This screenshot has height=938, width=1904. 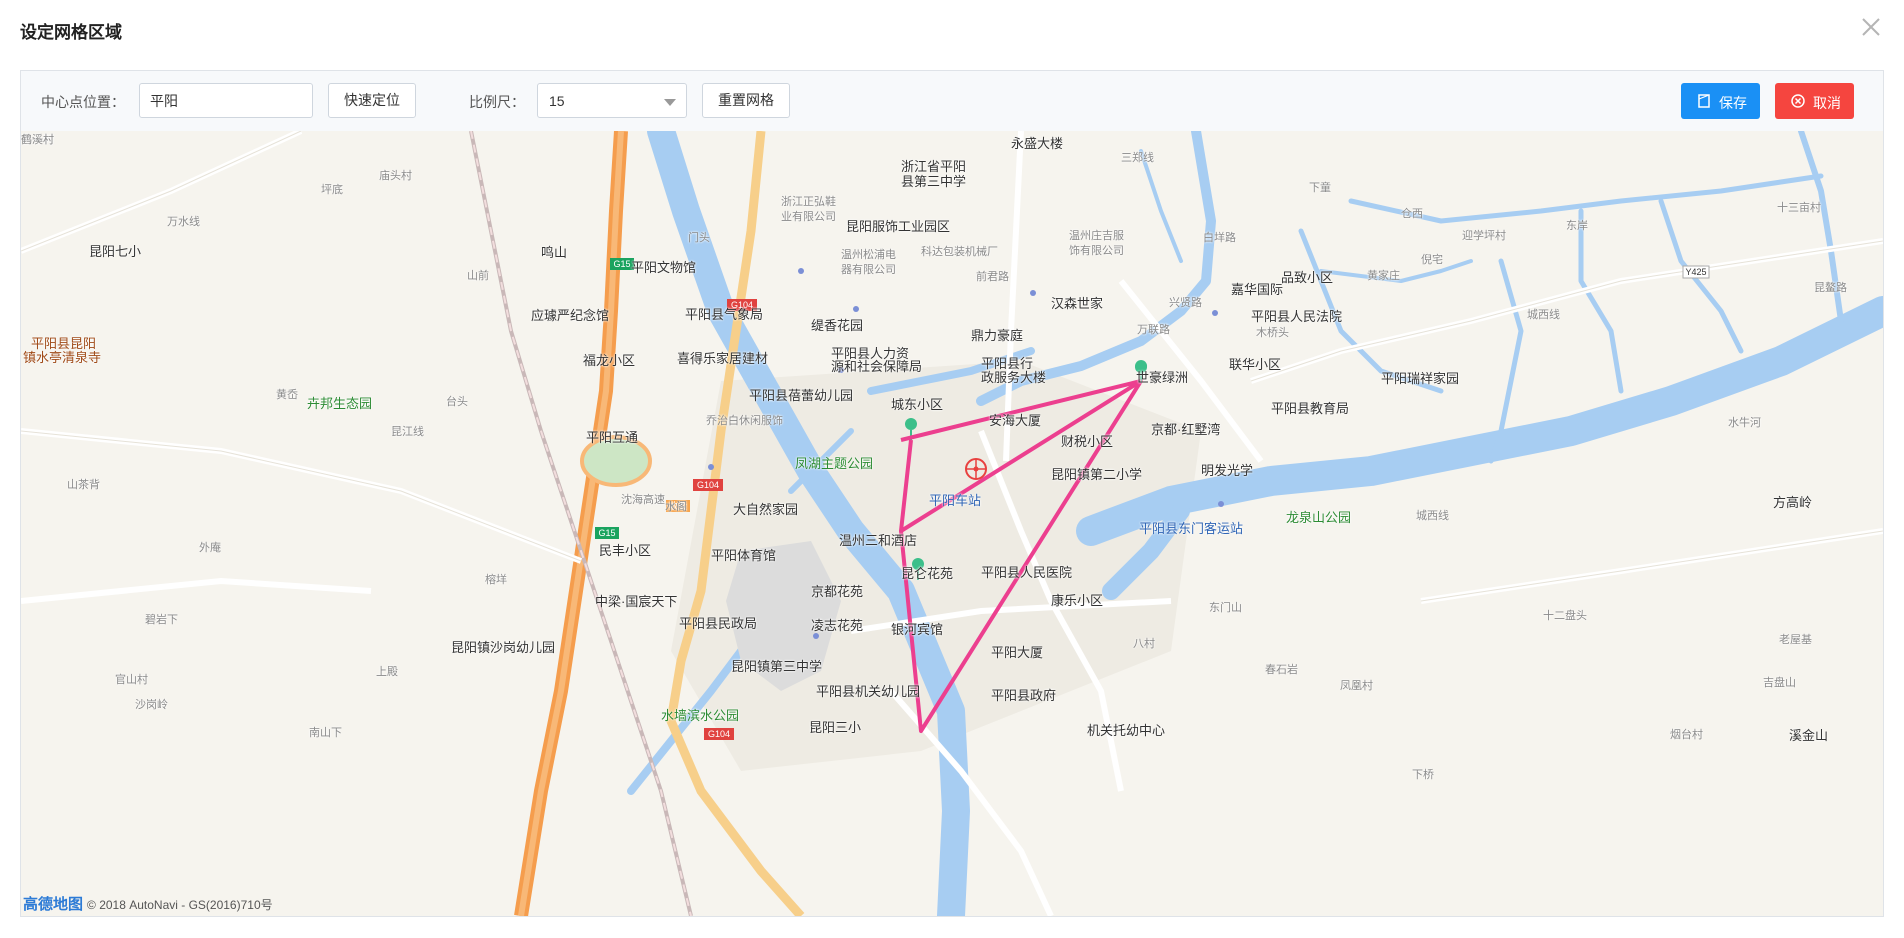 I want to click on map-label: 迎学坪村, so click(x=1484, y=235).